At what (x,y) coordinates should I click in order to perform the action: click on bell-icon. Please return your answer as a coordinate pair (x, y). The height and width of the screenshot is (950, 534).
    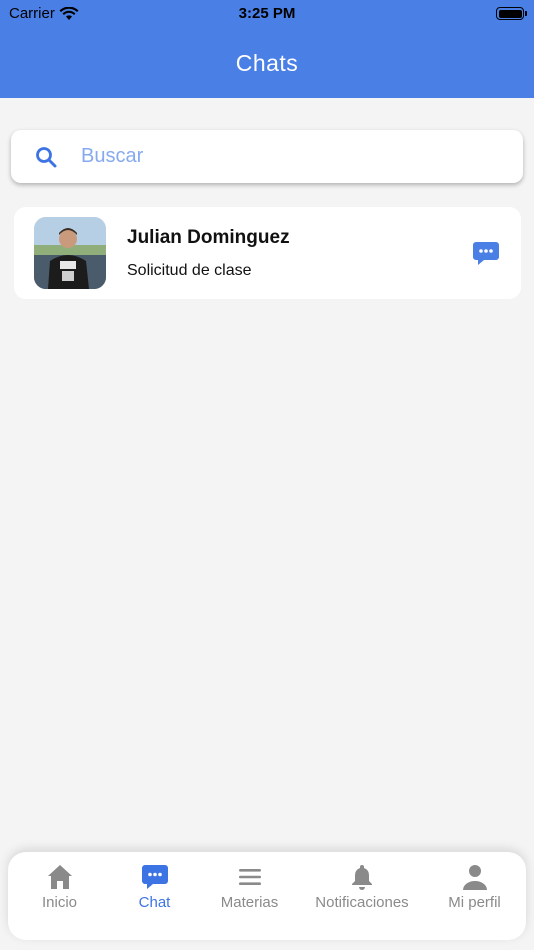
    Looking at the image, I should click on (362, 877).